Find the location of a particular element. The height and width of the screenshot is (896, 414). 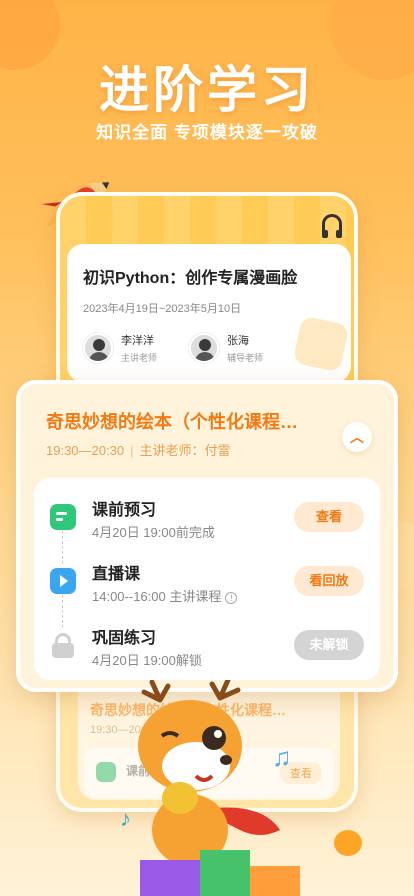

collapse-button: ︿ is located at coordinates (357, 437).